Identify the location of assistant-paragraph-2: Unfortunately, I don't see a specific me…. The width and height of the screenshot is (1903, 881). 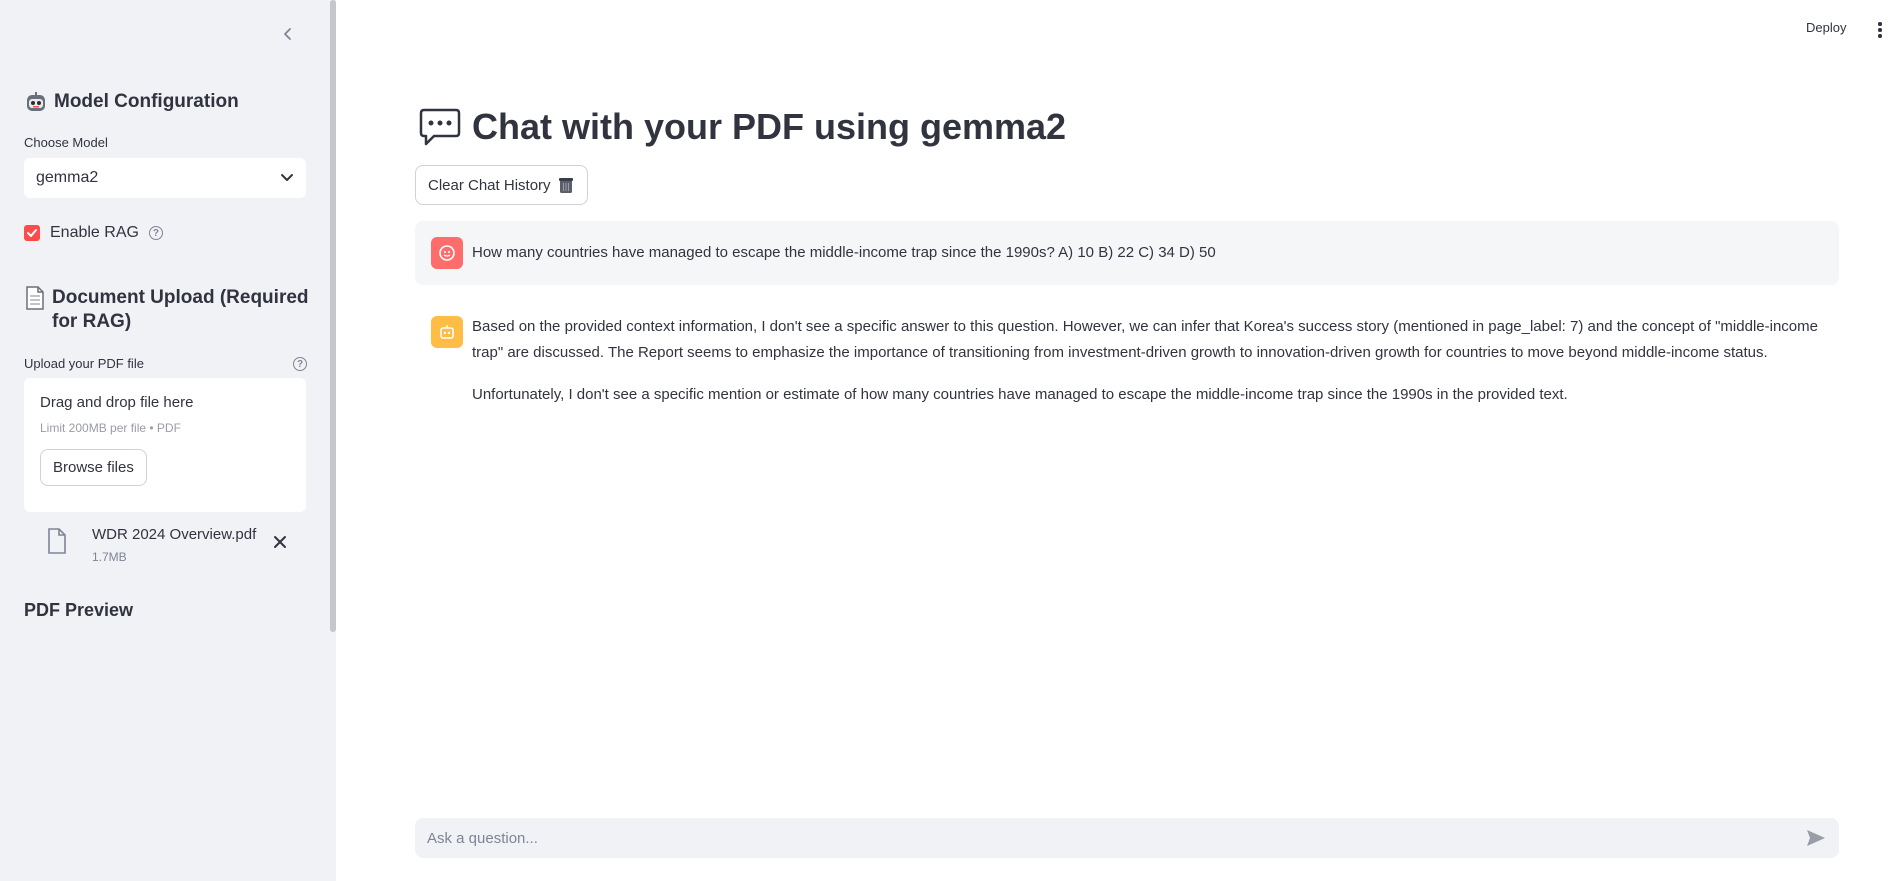
(1020, 394).